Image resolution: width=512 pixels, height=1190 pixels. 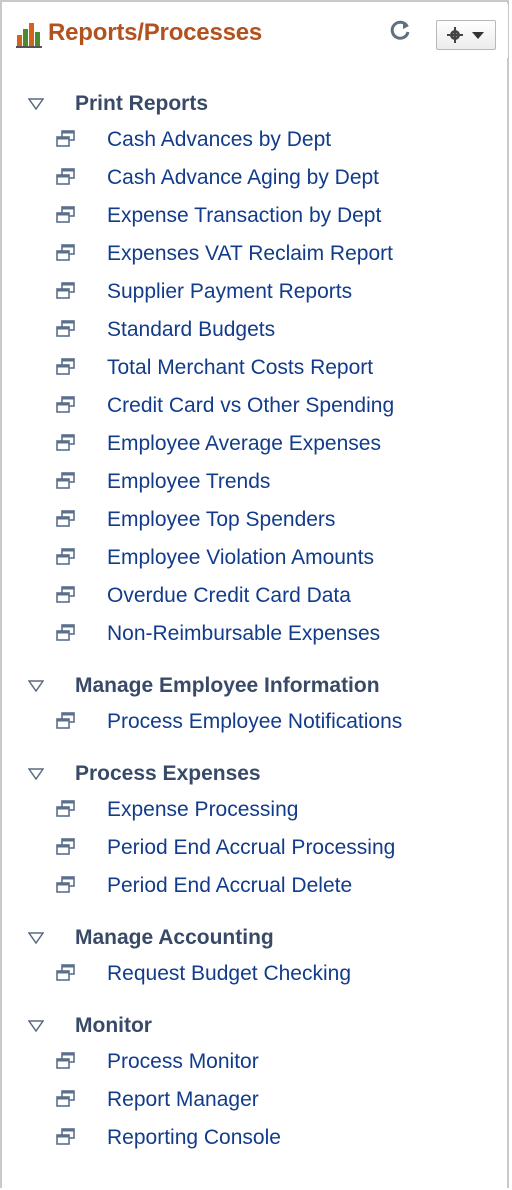 I want to click on group-title: Manage Employee Information, so click(x=227, y=685).